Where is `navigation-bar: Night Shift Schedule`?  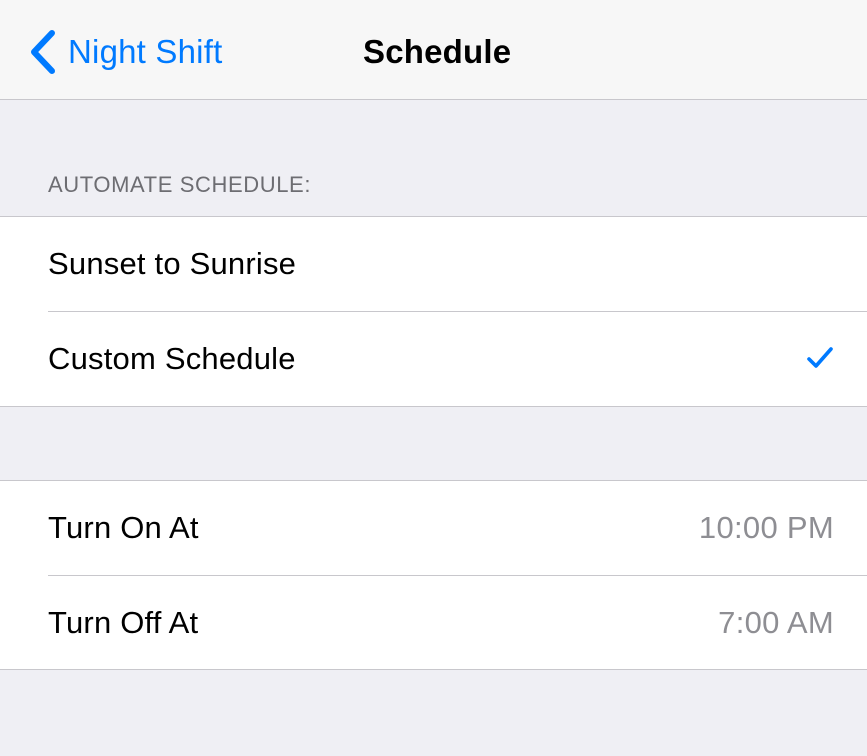
navigation-bar: Night Shift Schedule is located at coordinates (433, 50).